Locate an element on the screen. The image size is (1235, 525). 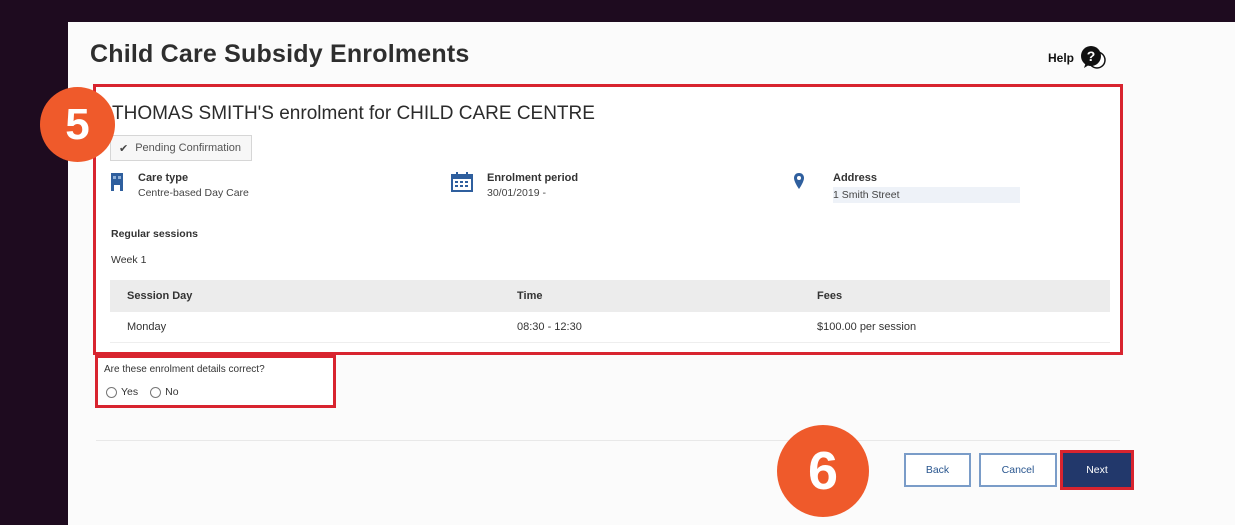
no-radio is located at coordinates (156, 392).